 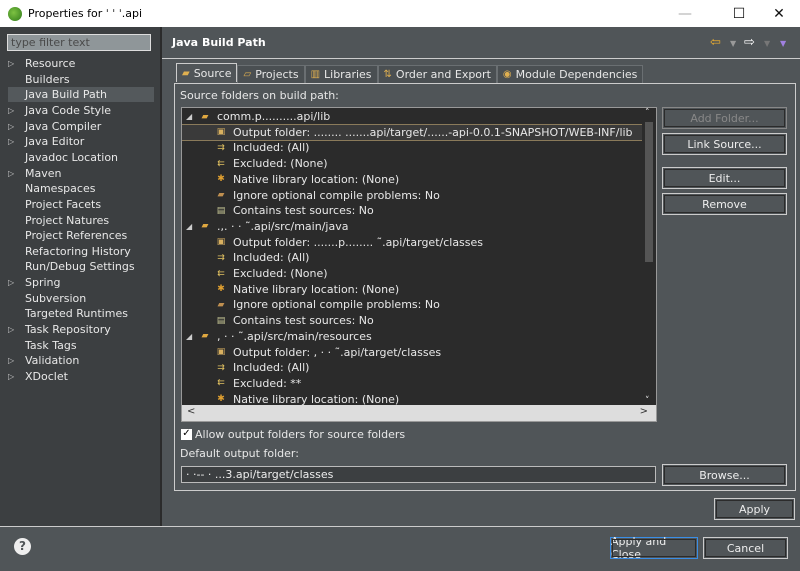 I want to click on apply-and-close-button: Apply and Close, so click(x=654, y=548).